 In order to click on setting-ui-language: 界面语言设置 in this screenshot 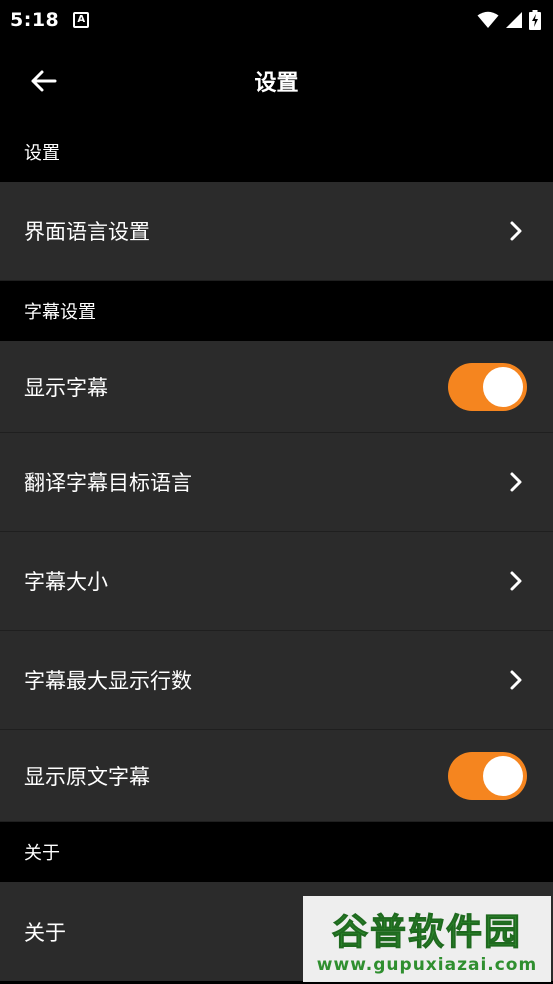, I will do `click(276, 231)`.